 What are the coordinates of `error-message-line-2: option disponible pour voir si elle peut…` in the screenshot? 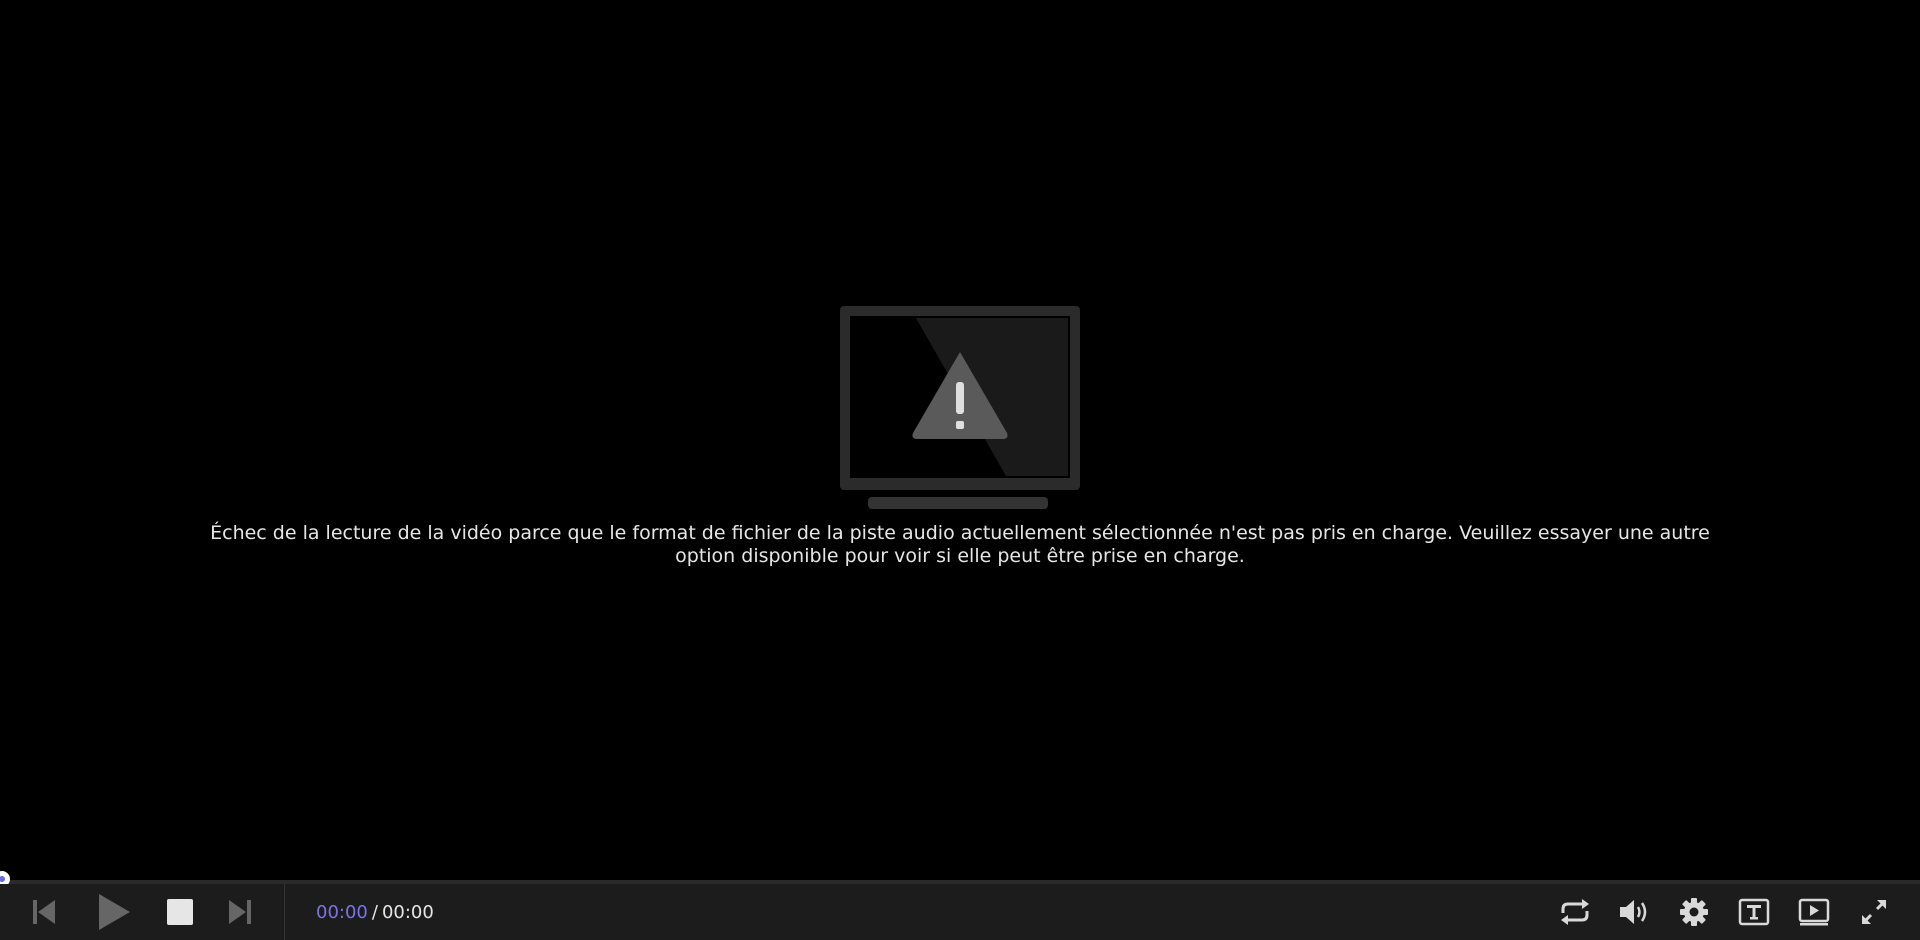 It's located at (960, 556).